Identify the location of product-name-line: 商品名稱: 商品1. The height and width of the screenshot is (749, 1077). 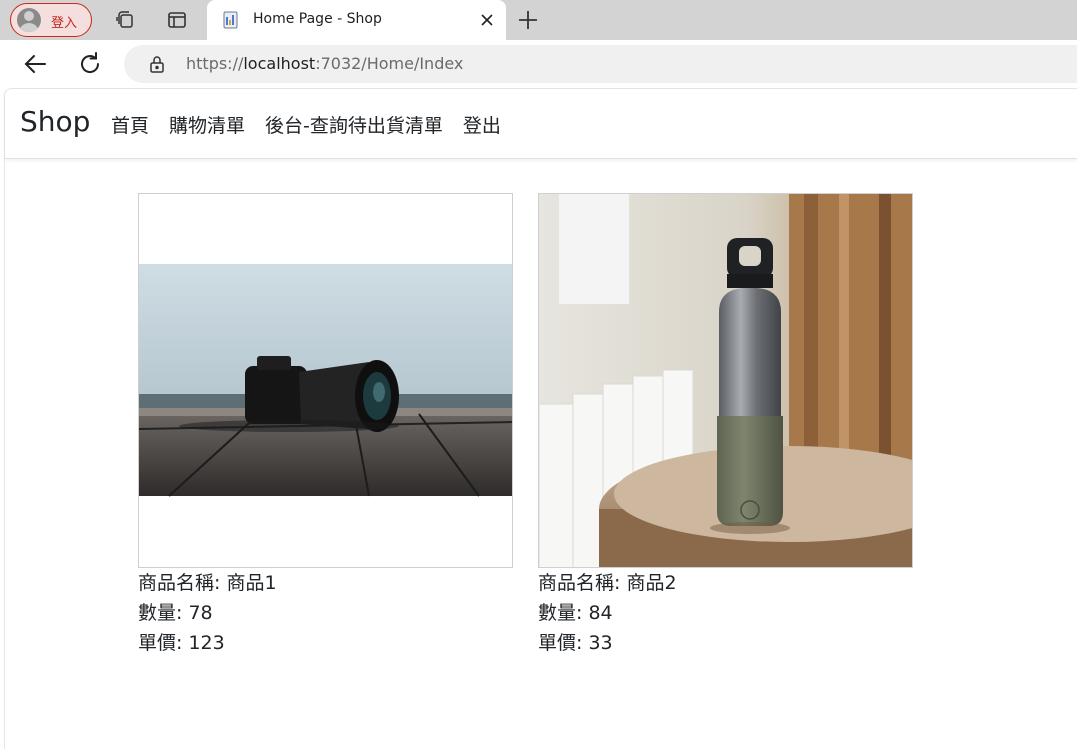
(325, 583).